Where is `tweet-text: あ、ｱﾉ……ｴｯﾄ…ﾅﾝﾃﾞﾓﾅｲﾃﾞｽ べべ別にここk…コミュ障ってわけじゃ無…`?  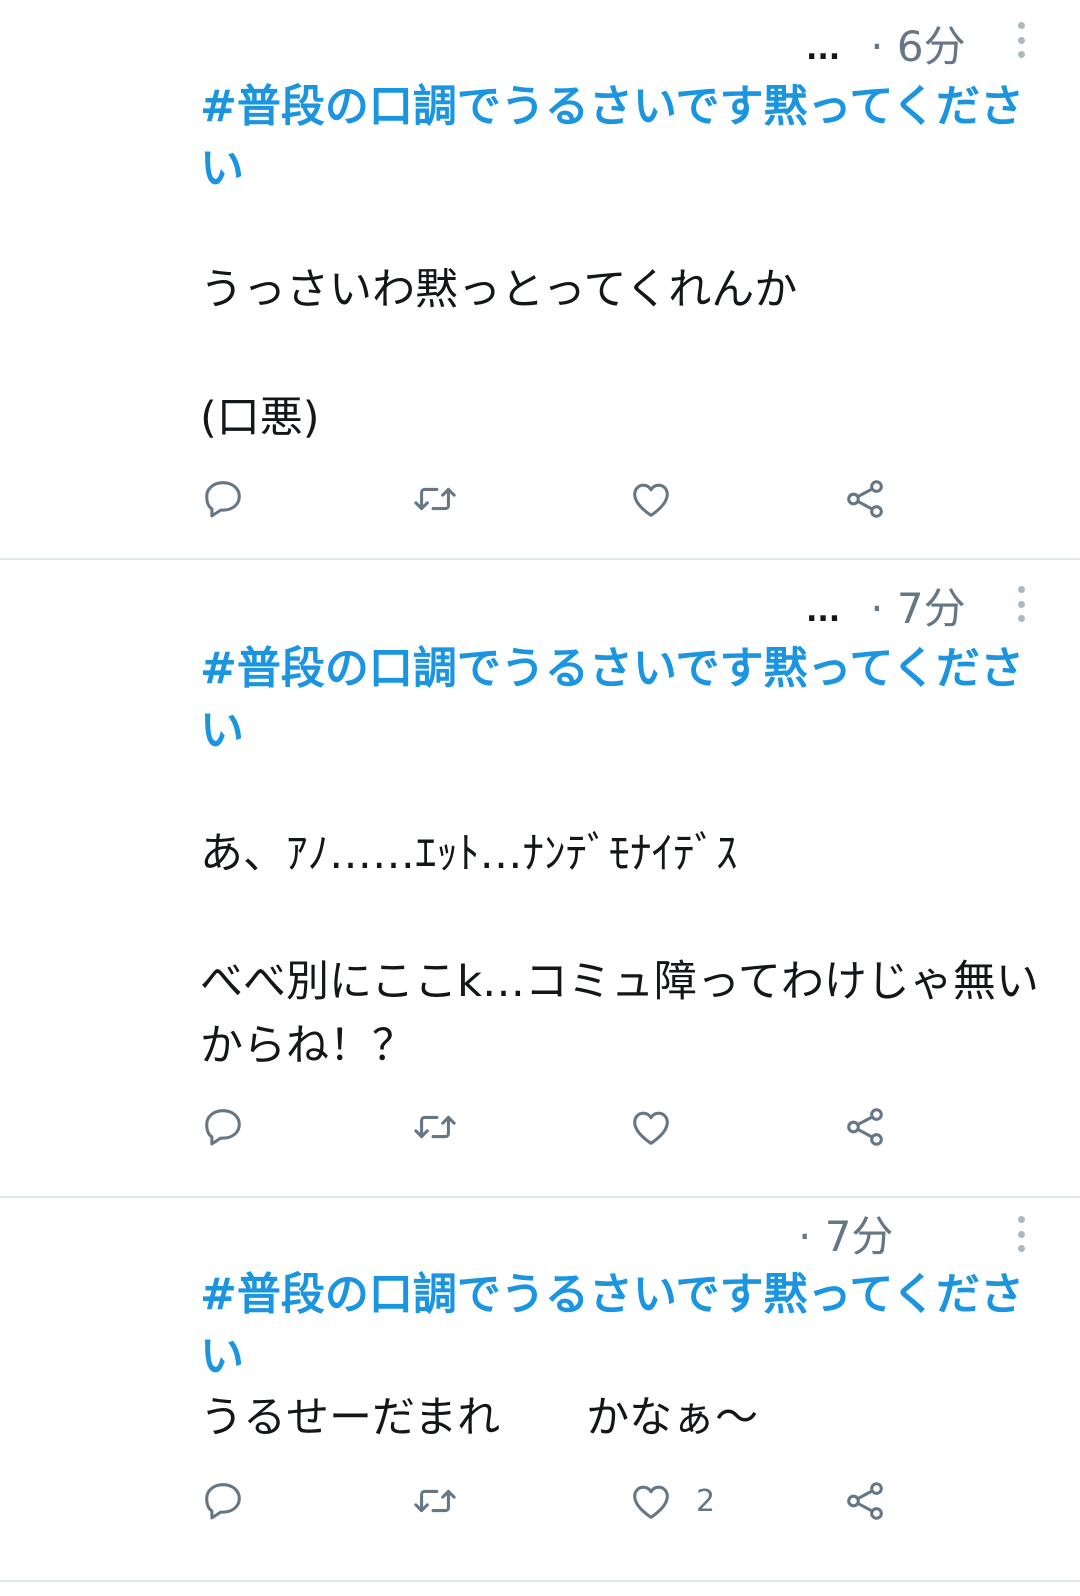 tweet-text: あ、ｱﾉ……ｴｯﾄ…ﾅﾝﾃﾞﾓﾅｲﾃﾞｽ べべ別にここk…コミュ障ってわけじゃ無… is located at coordinates (619, 950).